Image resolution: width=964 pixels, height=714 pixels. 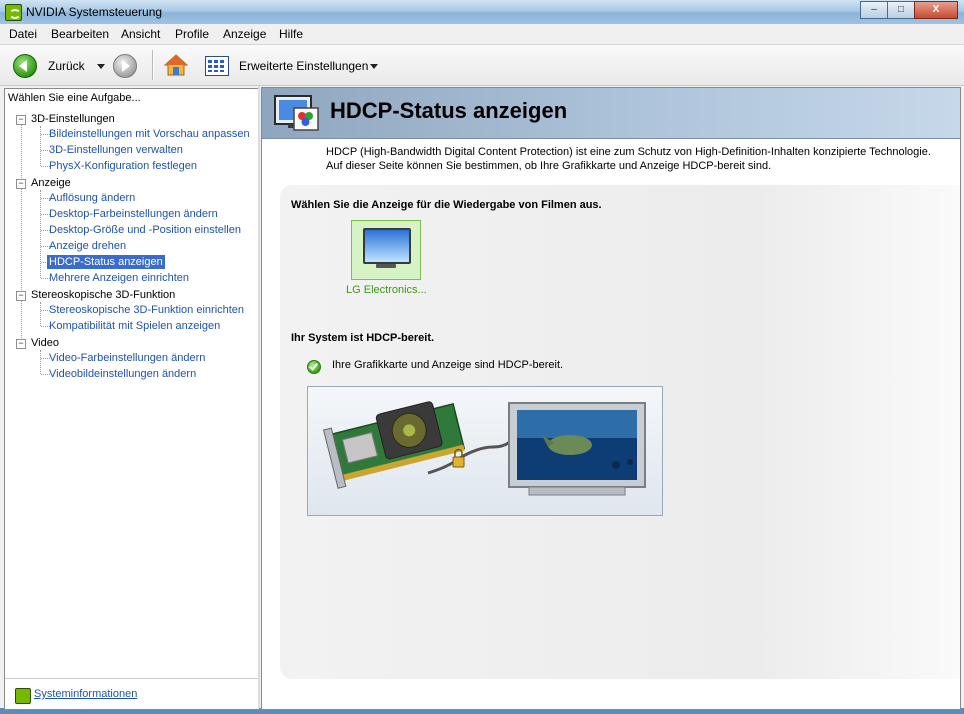 What do you see at coordinates (23, 696) in the screenshot?
I see `system-info-icon` at bounding box center [23, 696].